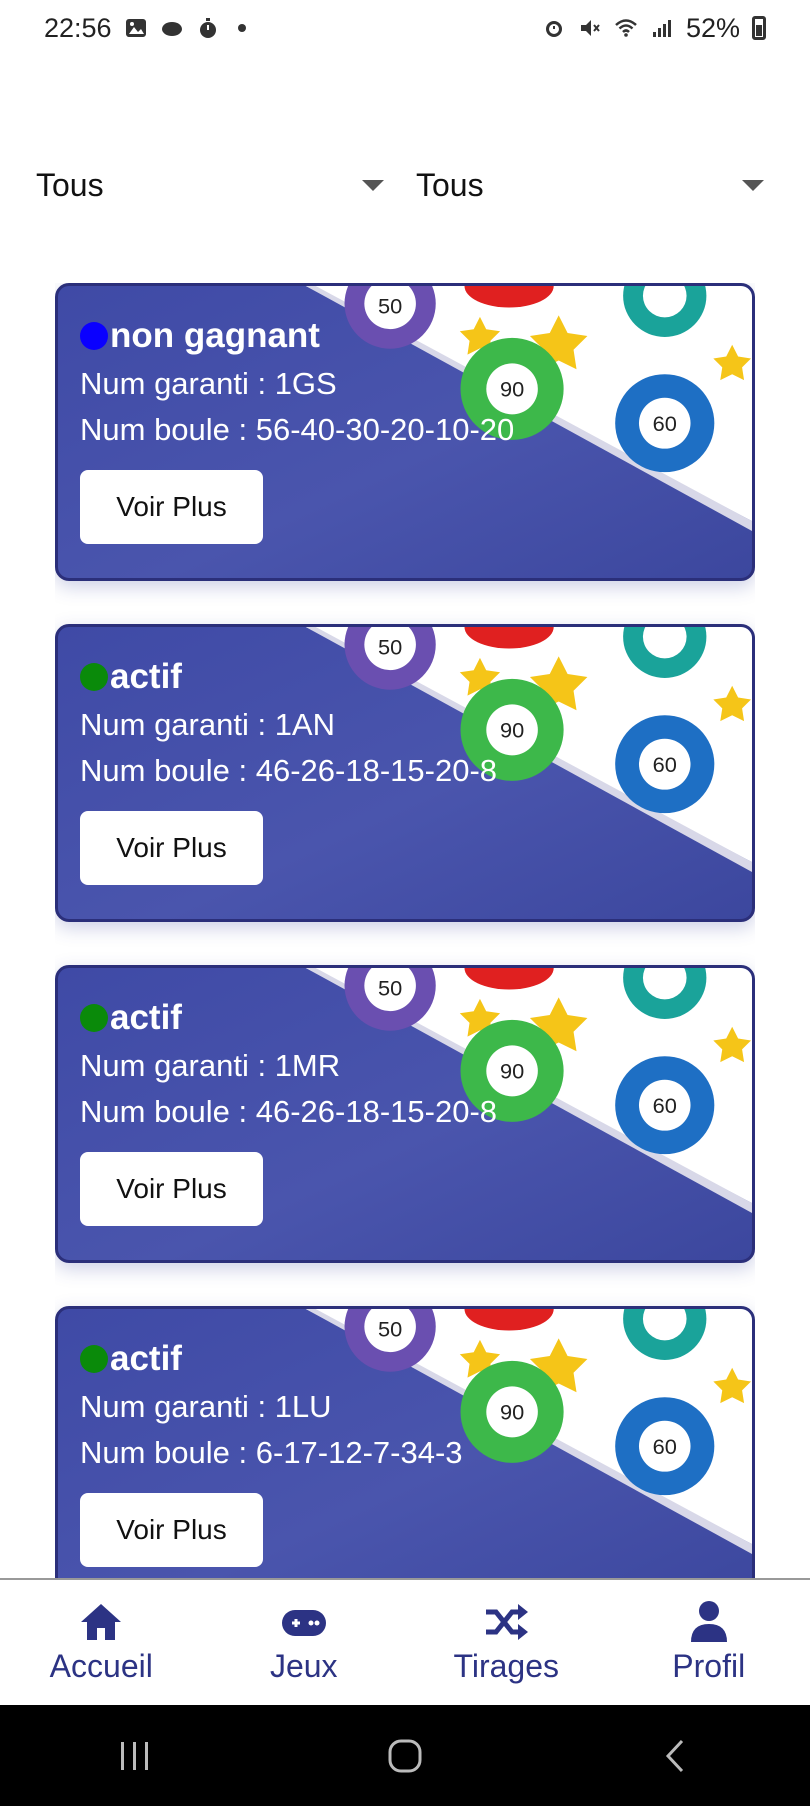  What do you see at coordinates (661, 28) in the screenshot?
I see `signal-icon` at bounding box center [661, 28].